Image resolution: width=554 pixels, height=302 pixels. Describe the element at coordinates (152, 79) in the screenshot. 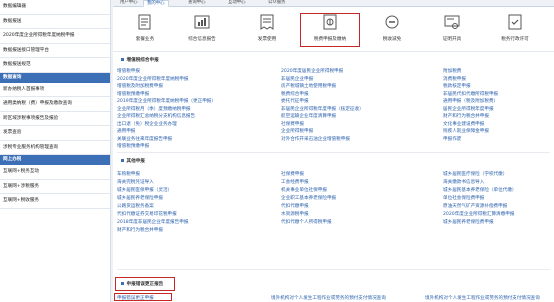

I see `menu-link: 2020年度企业所得税年度纳税申报` at that location.